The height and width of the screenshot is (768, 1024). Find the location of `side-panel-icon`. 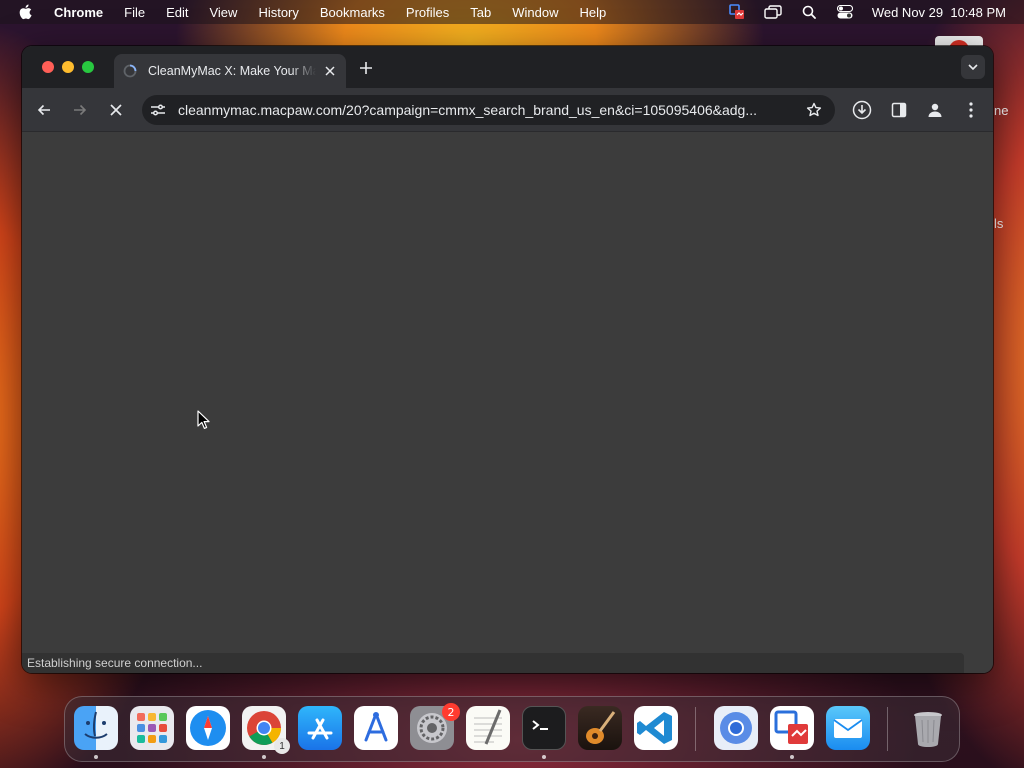

side-panel-icon is located at coordinates (899, 110).